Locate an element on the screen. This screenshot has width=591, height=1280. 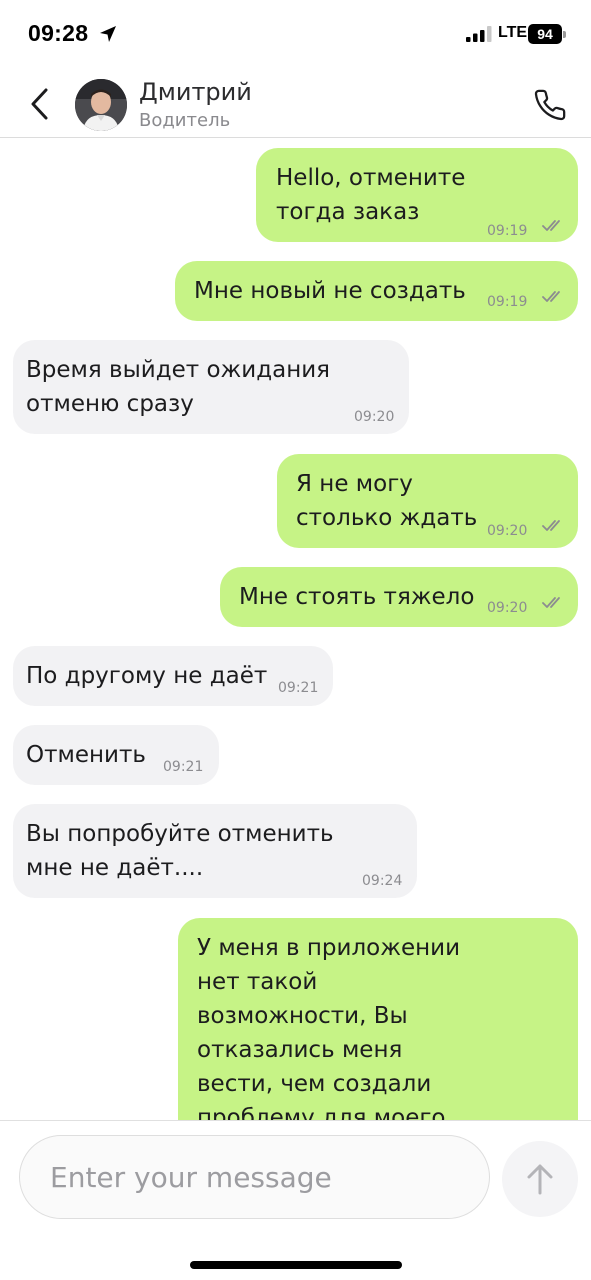
message-text: Мне стоять тяжело is located at coordinates (357, 597).